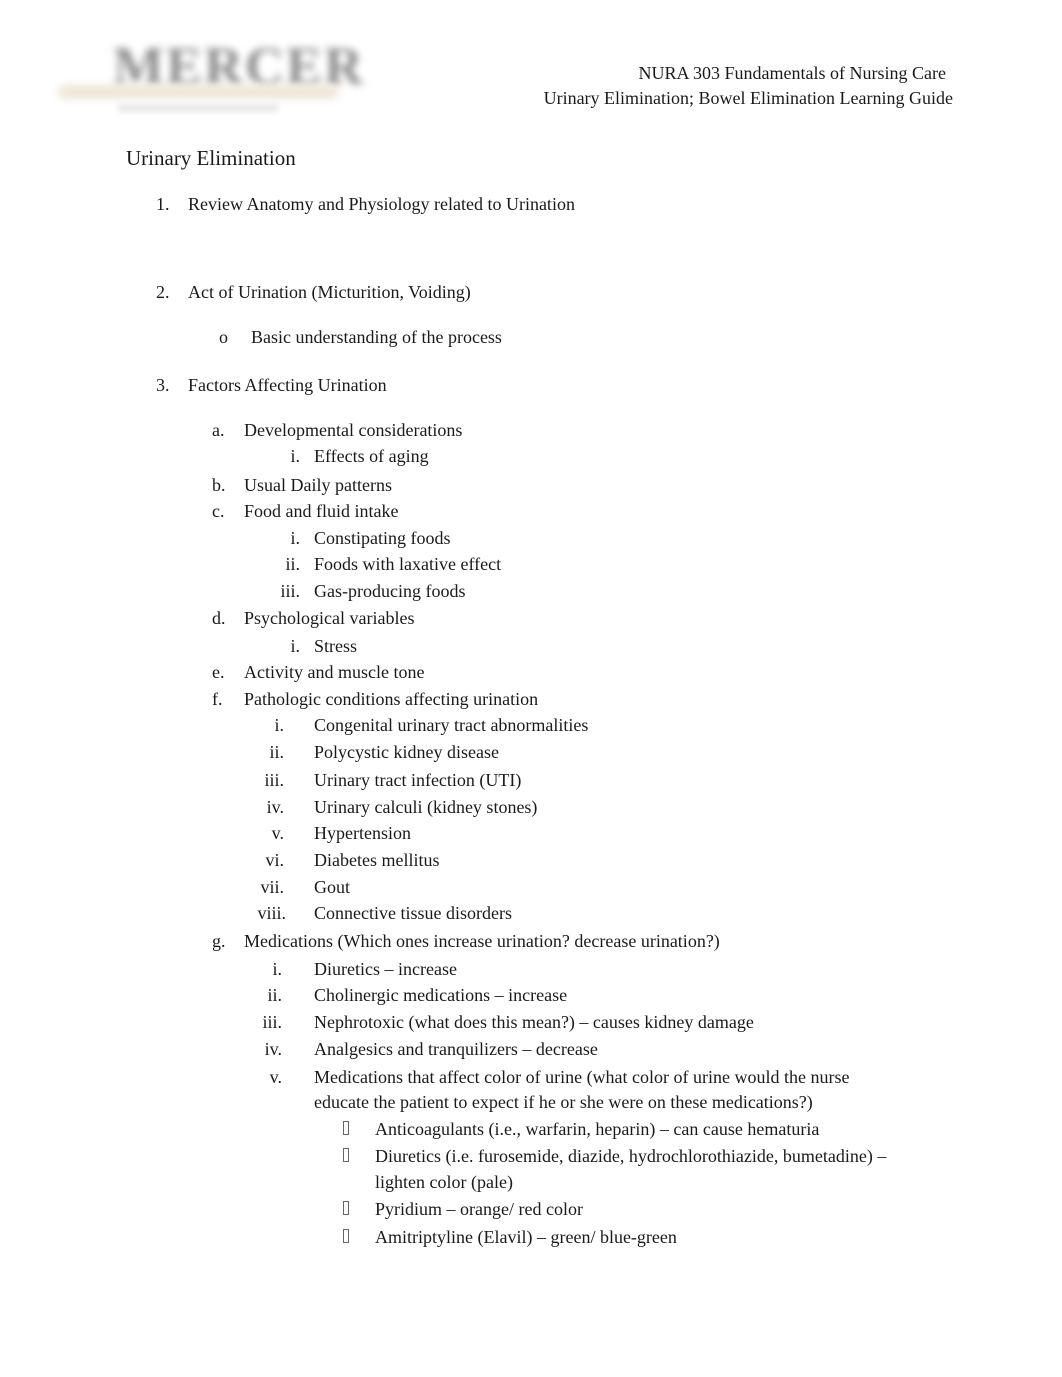 This screenshot has width=1062, height=1377. Describe the element at coordinates (792, 73) in the screenshot. I see `course-title: NURA 303 Fundamentals of Nursing Care` at that location.